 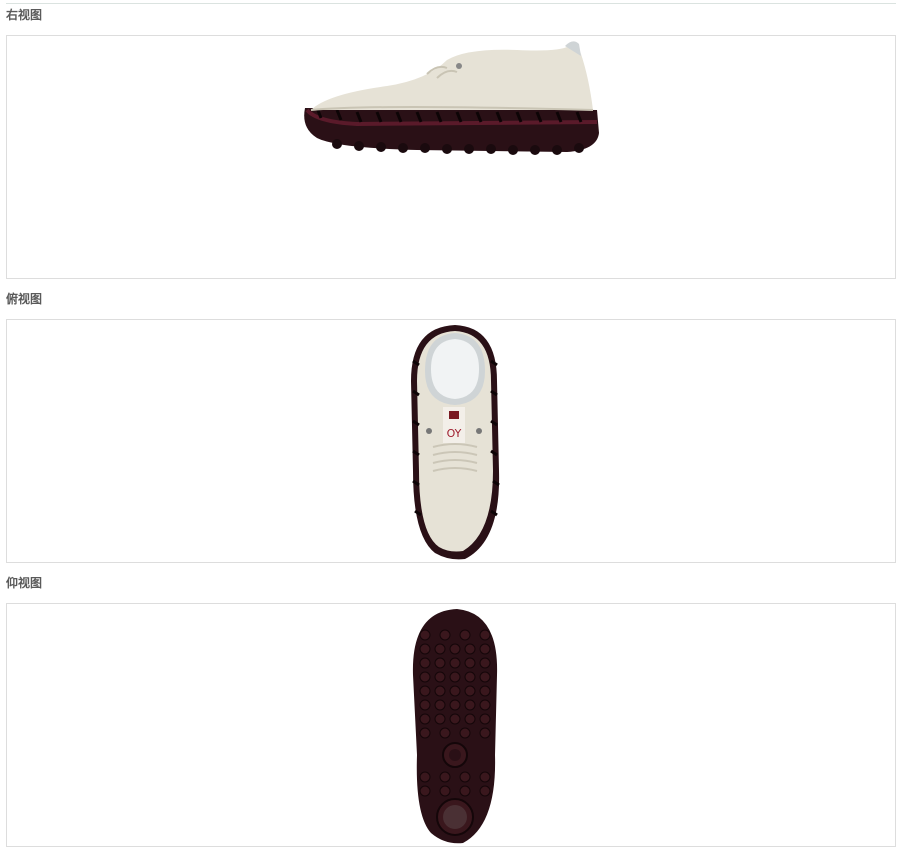 I want to click on right-view-title: 右视图, so click(x=24, y=15).